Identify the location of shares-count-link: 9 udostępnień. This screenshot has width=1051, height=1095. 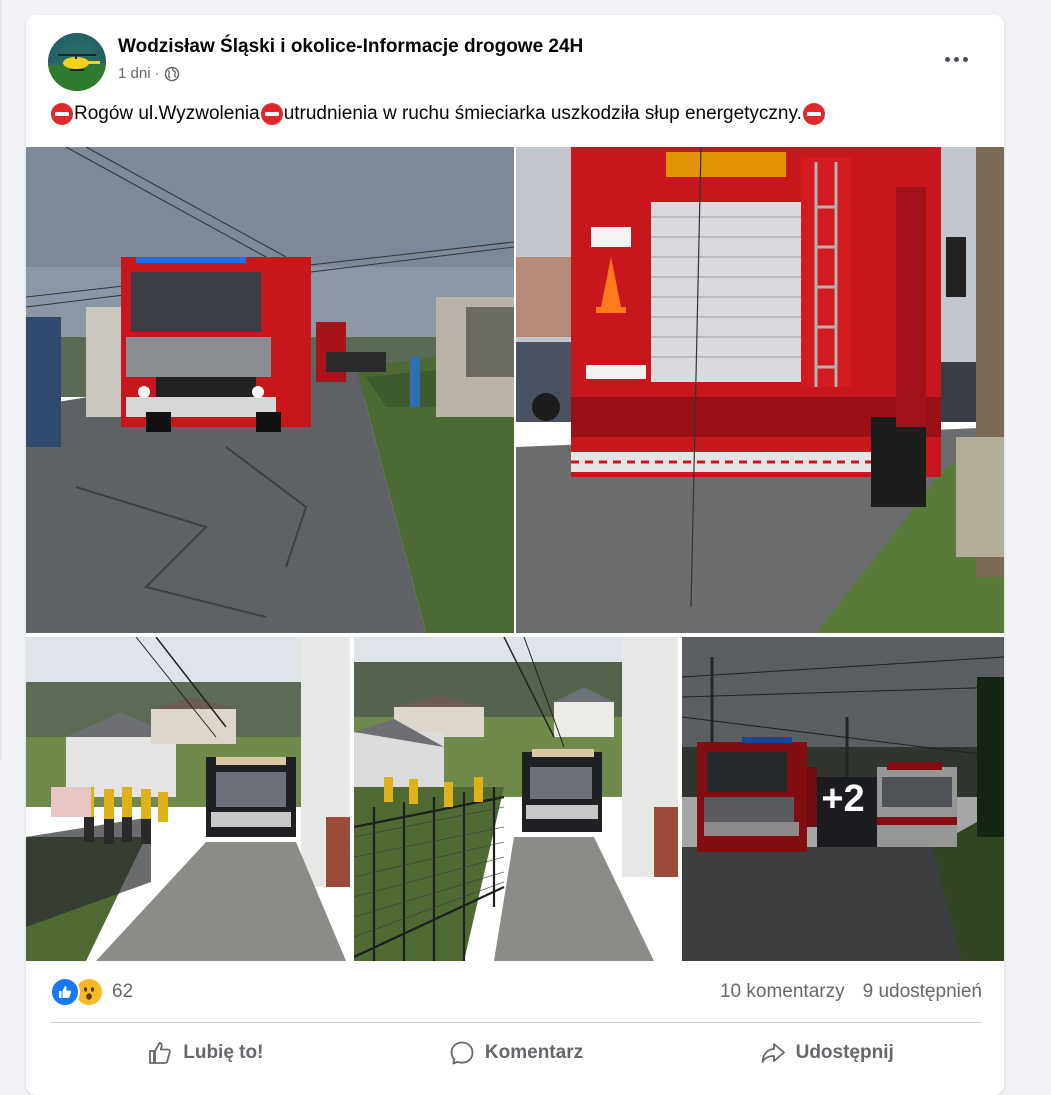
(922, 992).